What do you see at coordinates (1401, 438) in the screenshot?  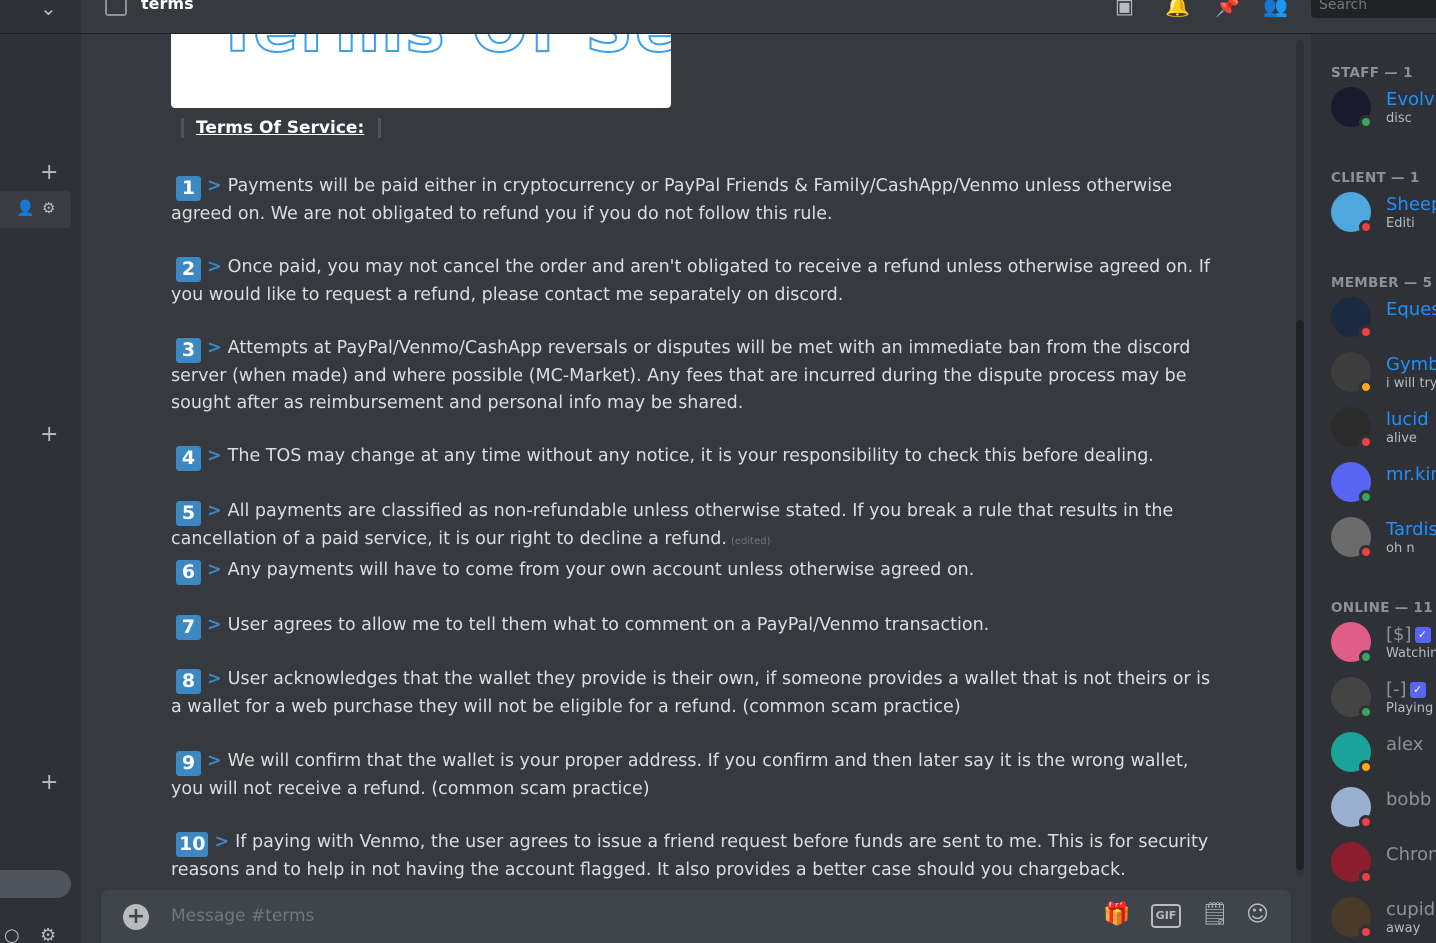 I see `member-activity: alive` at bounding box center [1401, 438].